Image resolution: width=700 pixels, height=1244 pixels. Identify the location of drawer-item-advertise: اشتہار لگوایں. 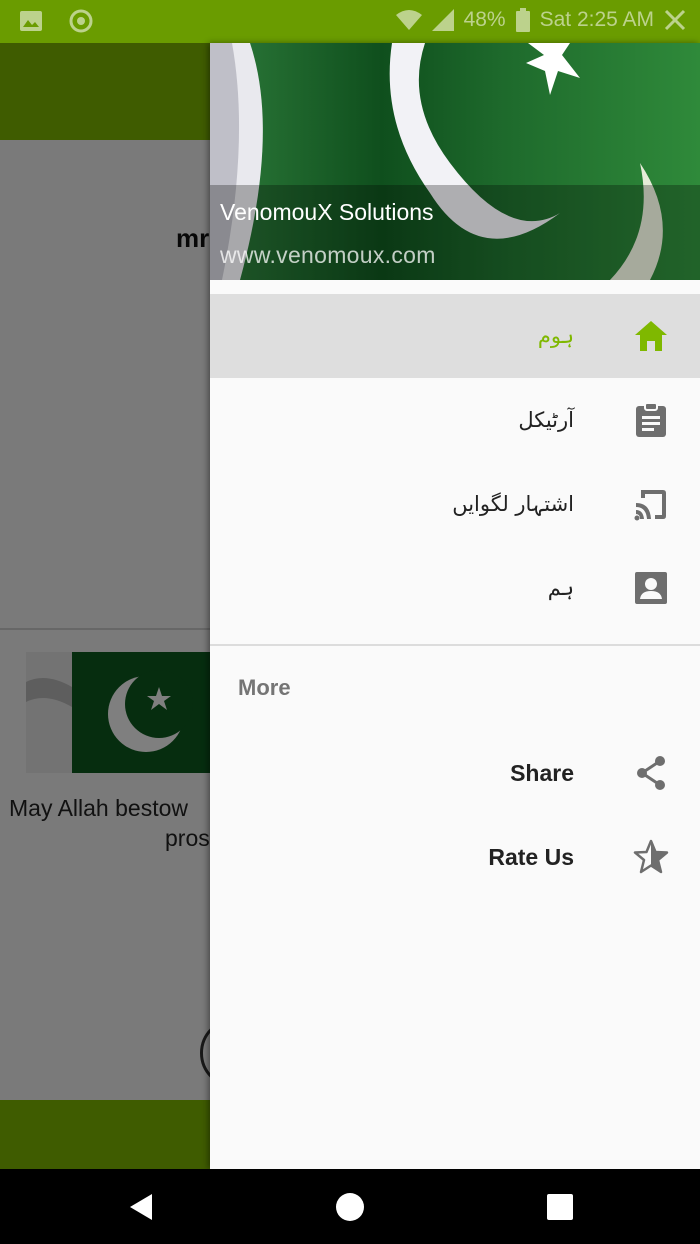
(455, 504).